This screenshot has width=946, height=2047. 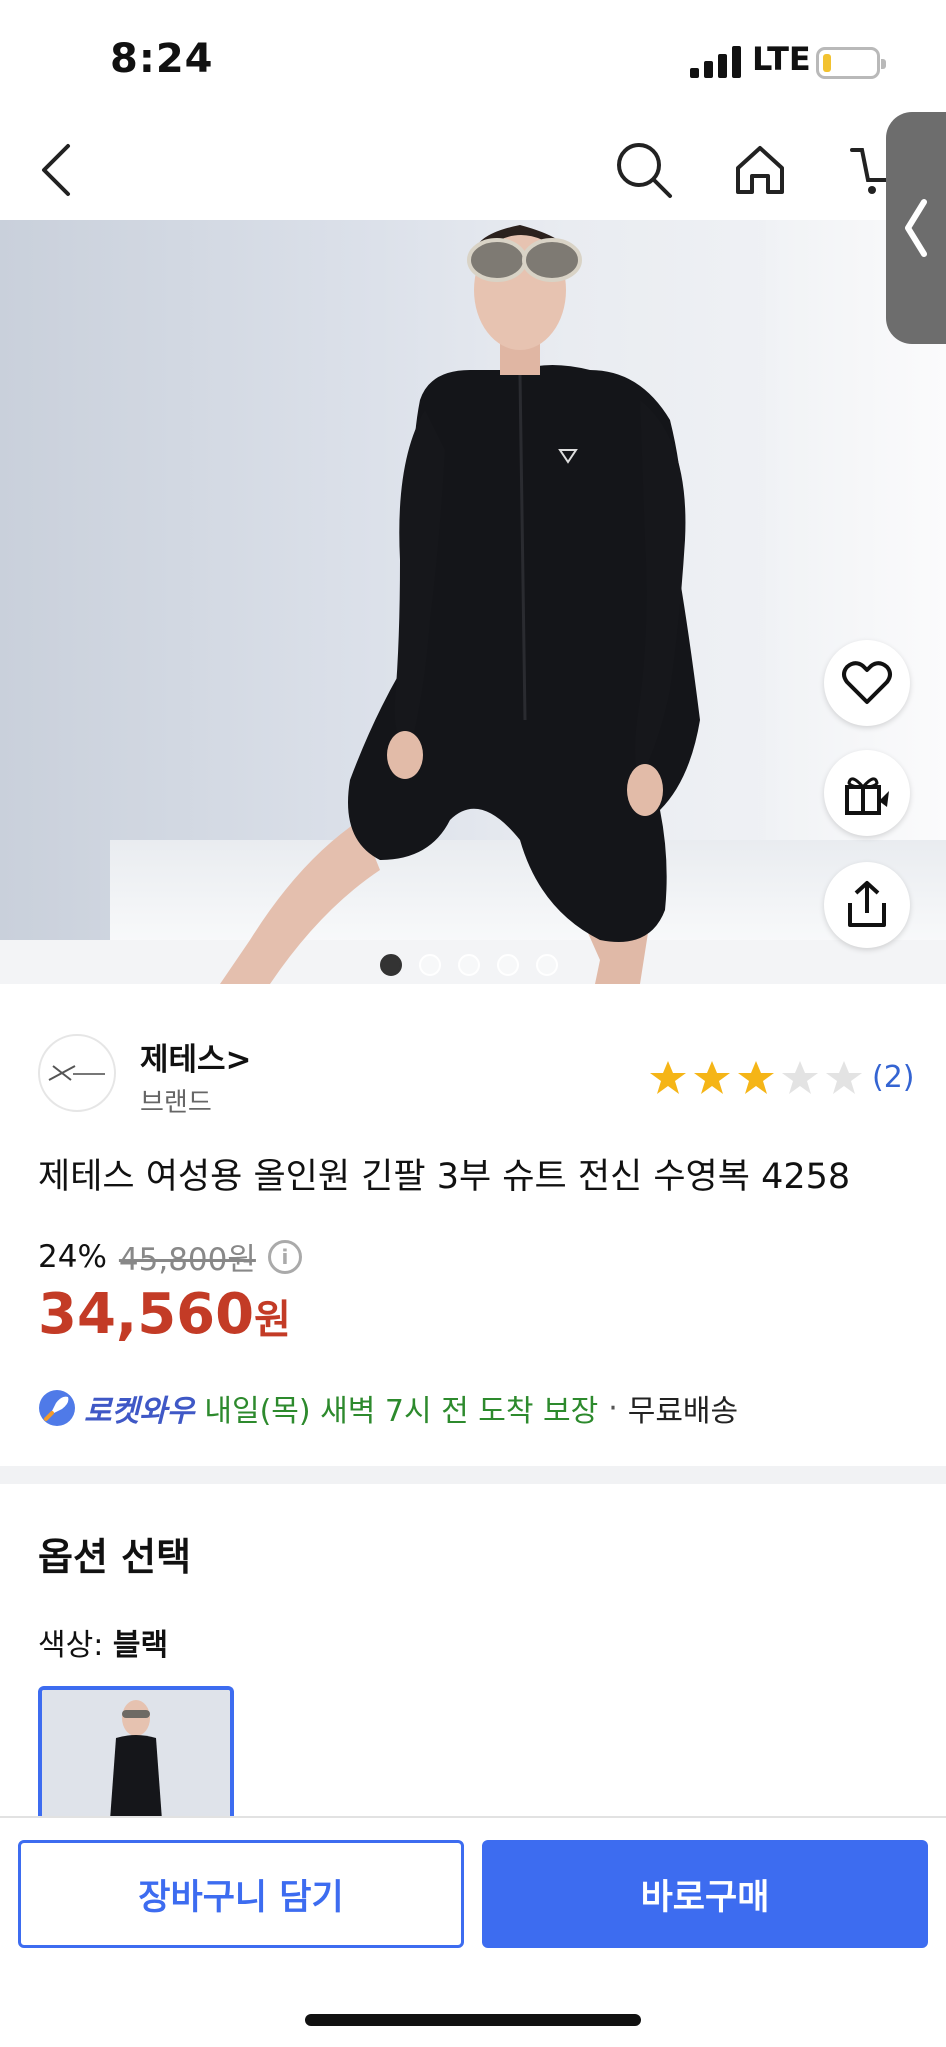 I want to click on network-label: LTE, so click(x=781, y=59).